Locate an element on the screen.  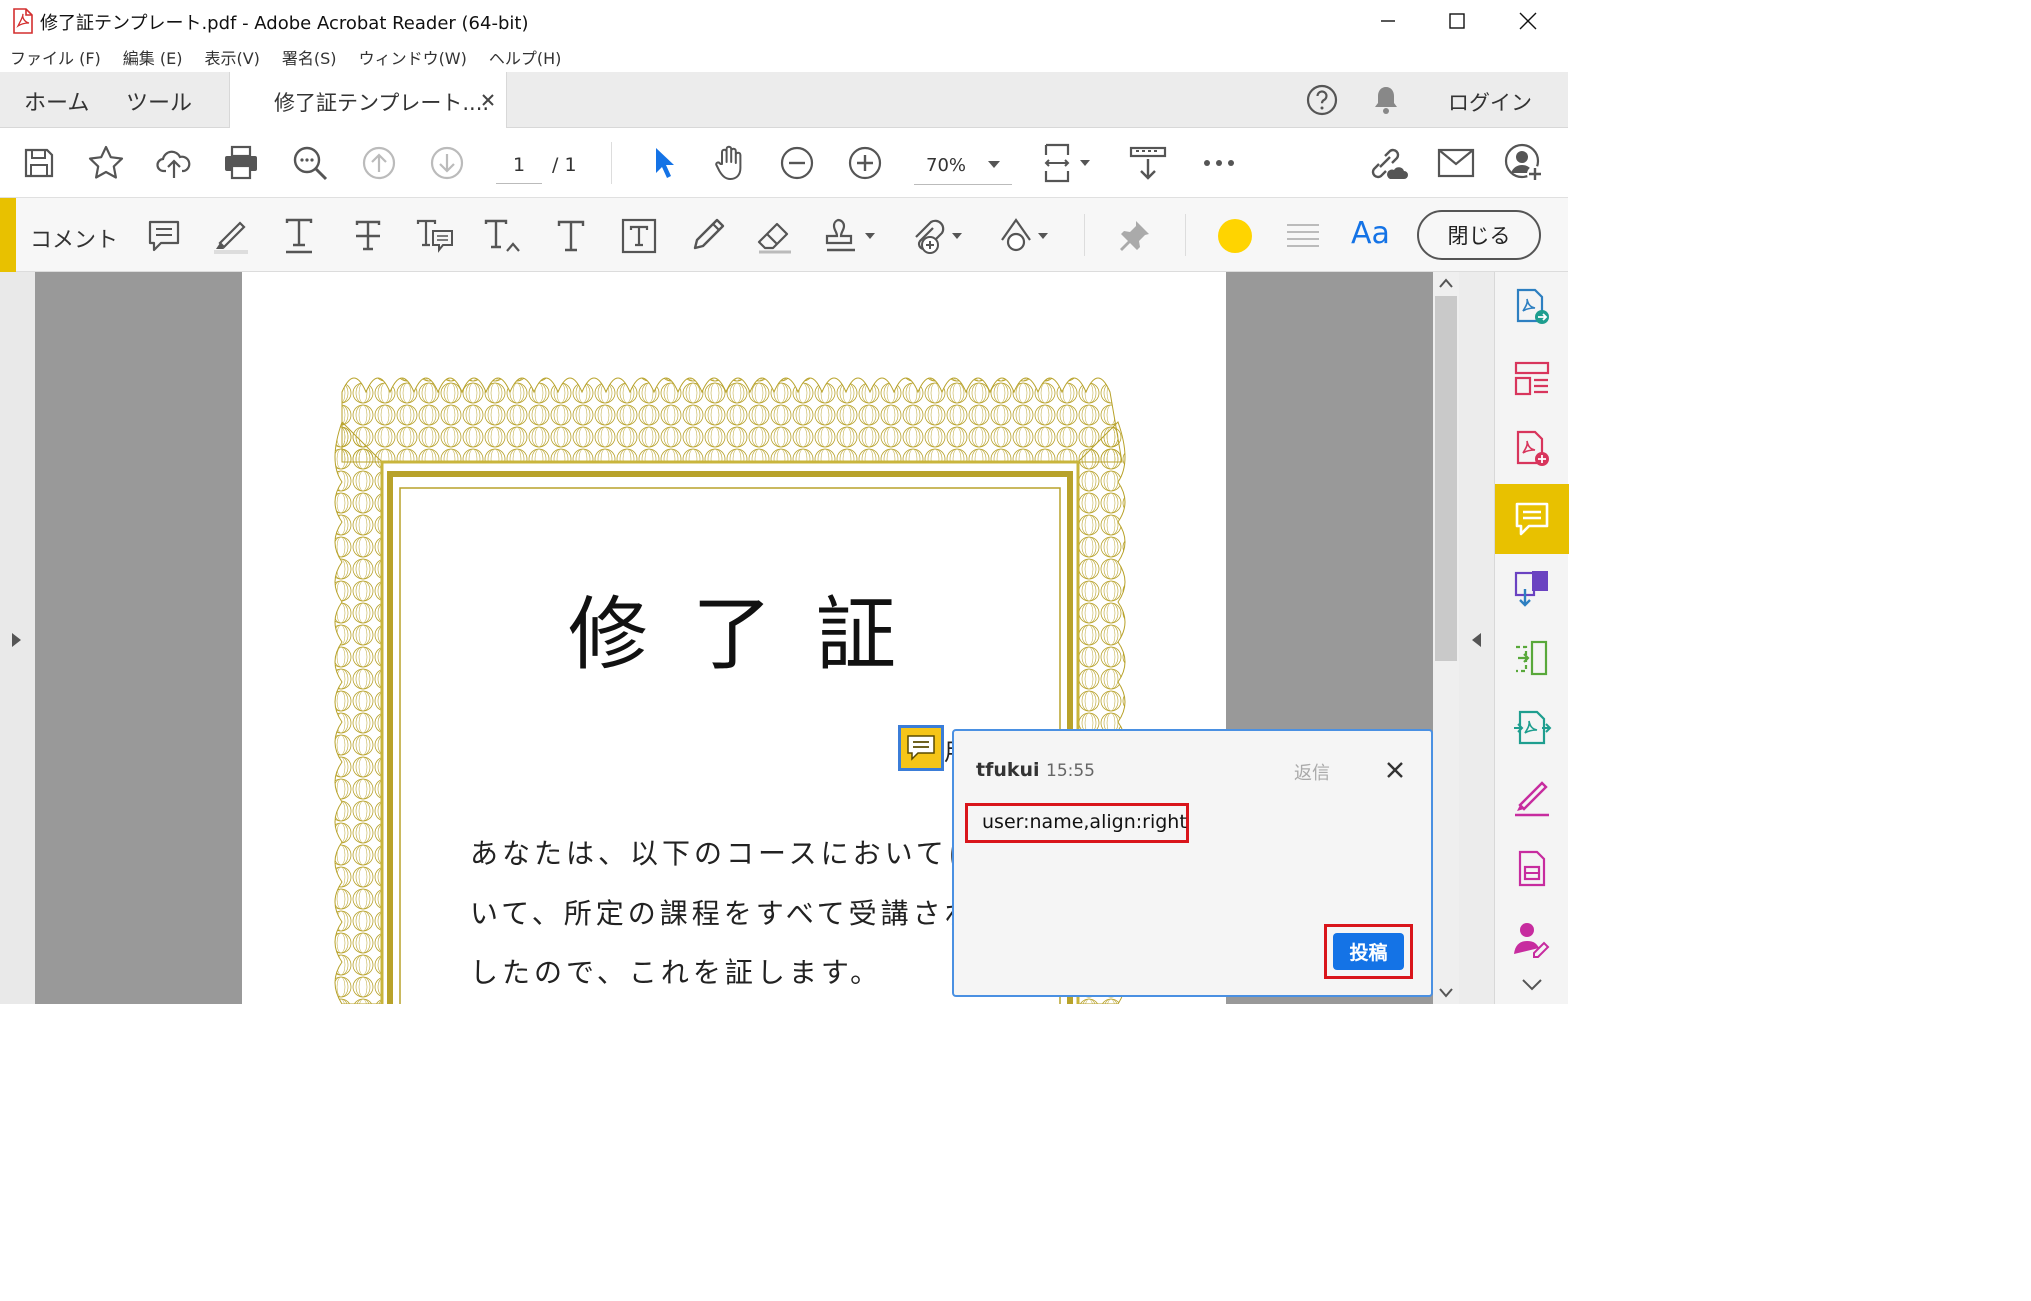
menu-file: ファイル (F) is located at coordinates (55, 57).